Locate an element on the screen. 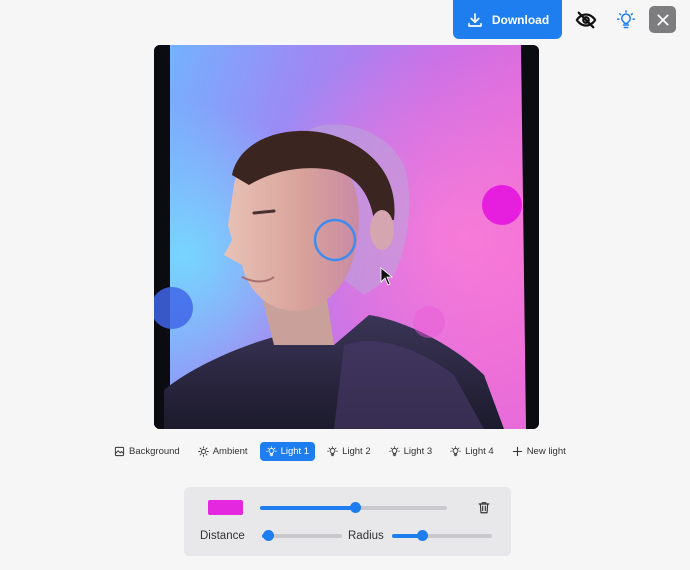  close-icon is located at coordinates (662, 19).